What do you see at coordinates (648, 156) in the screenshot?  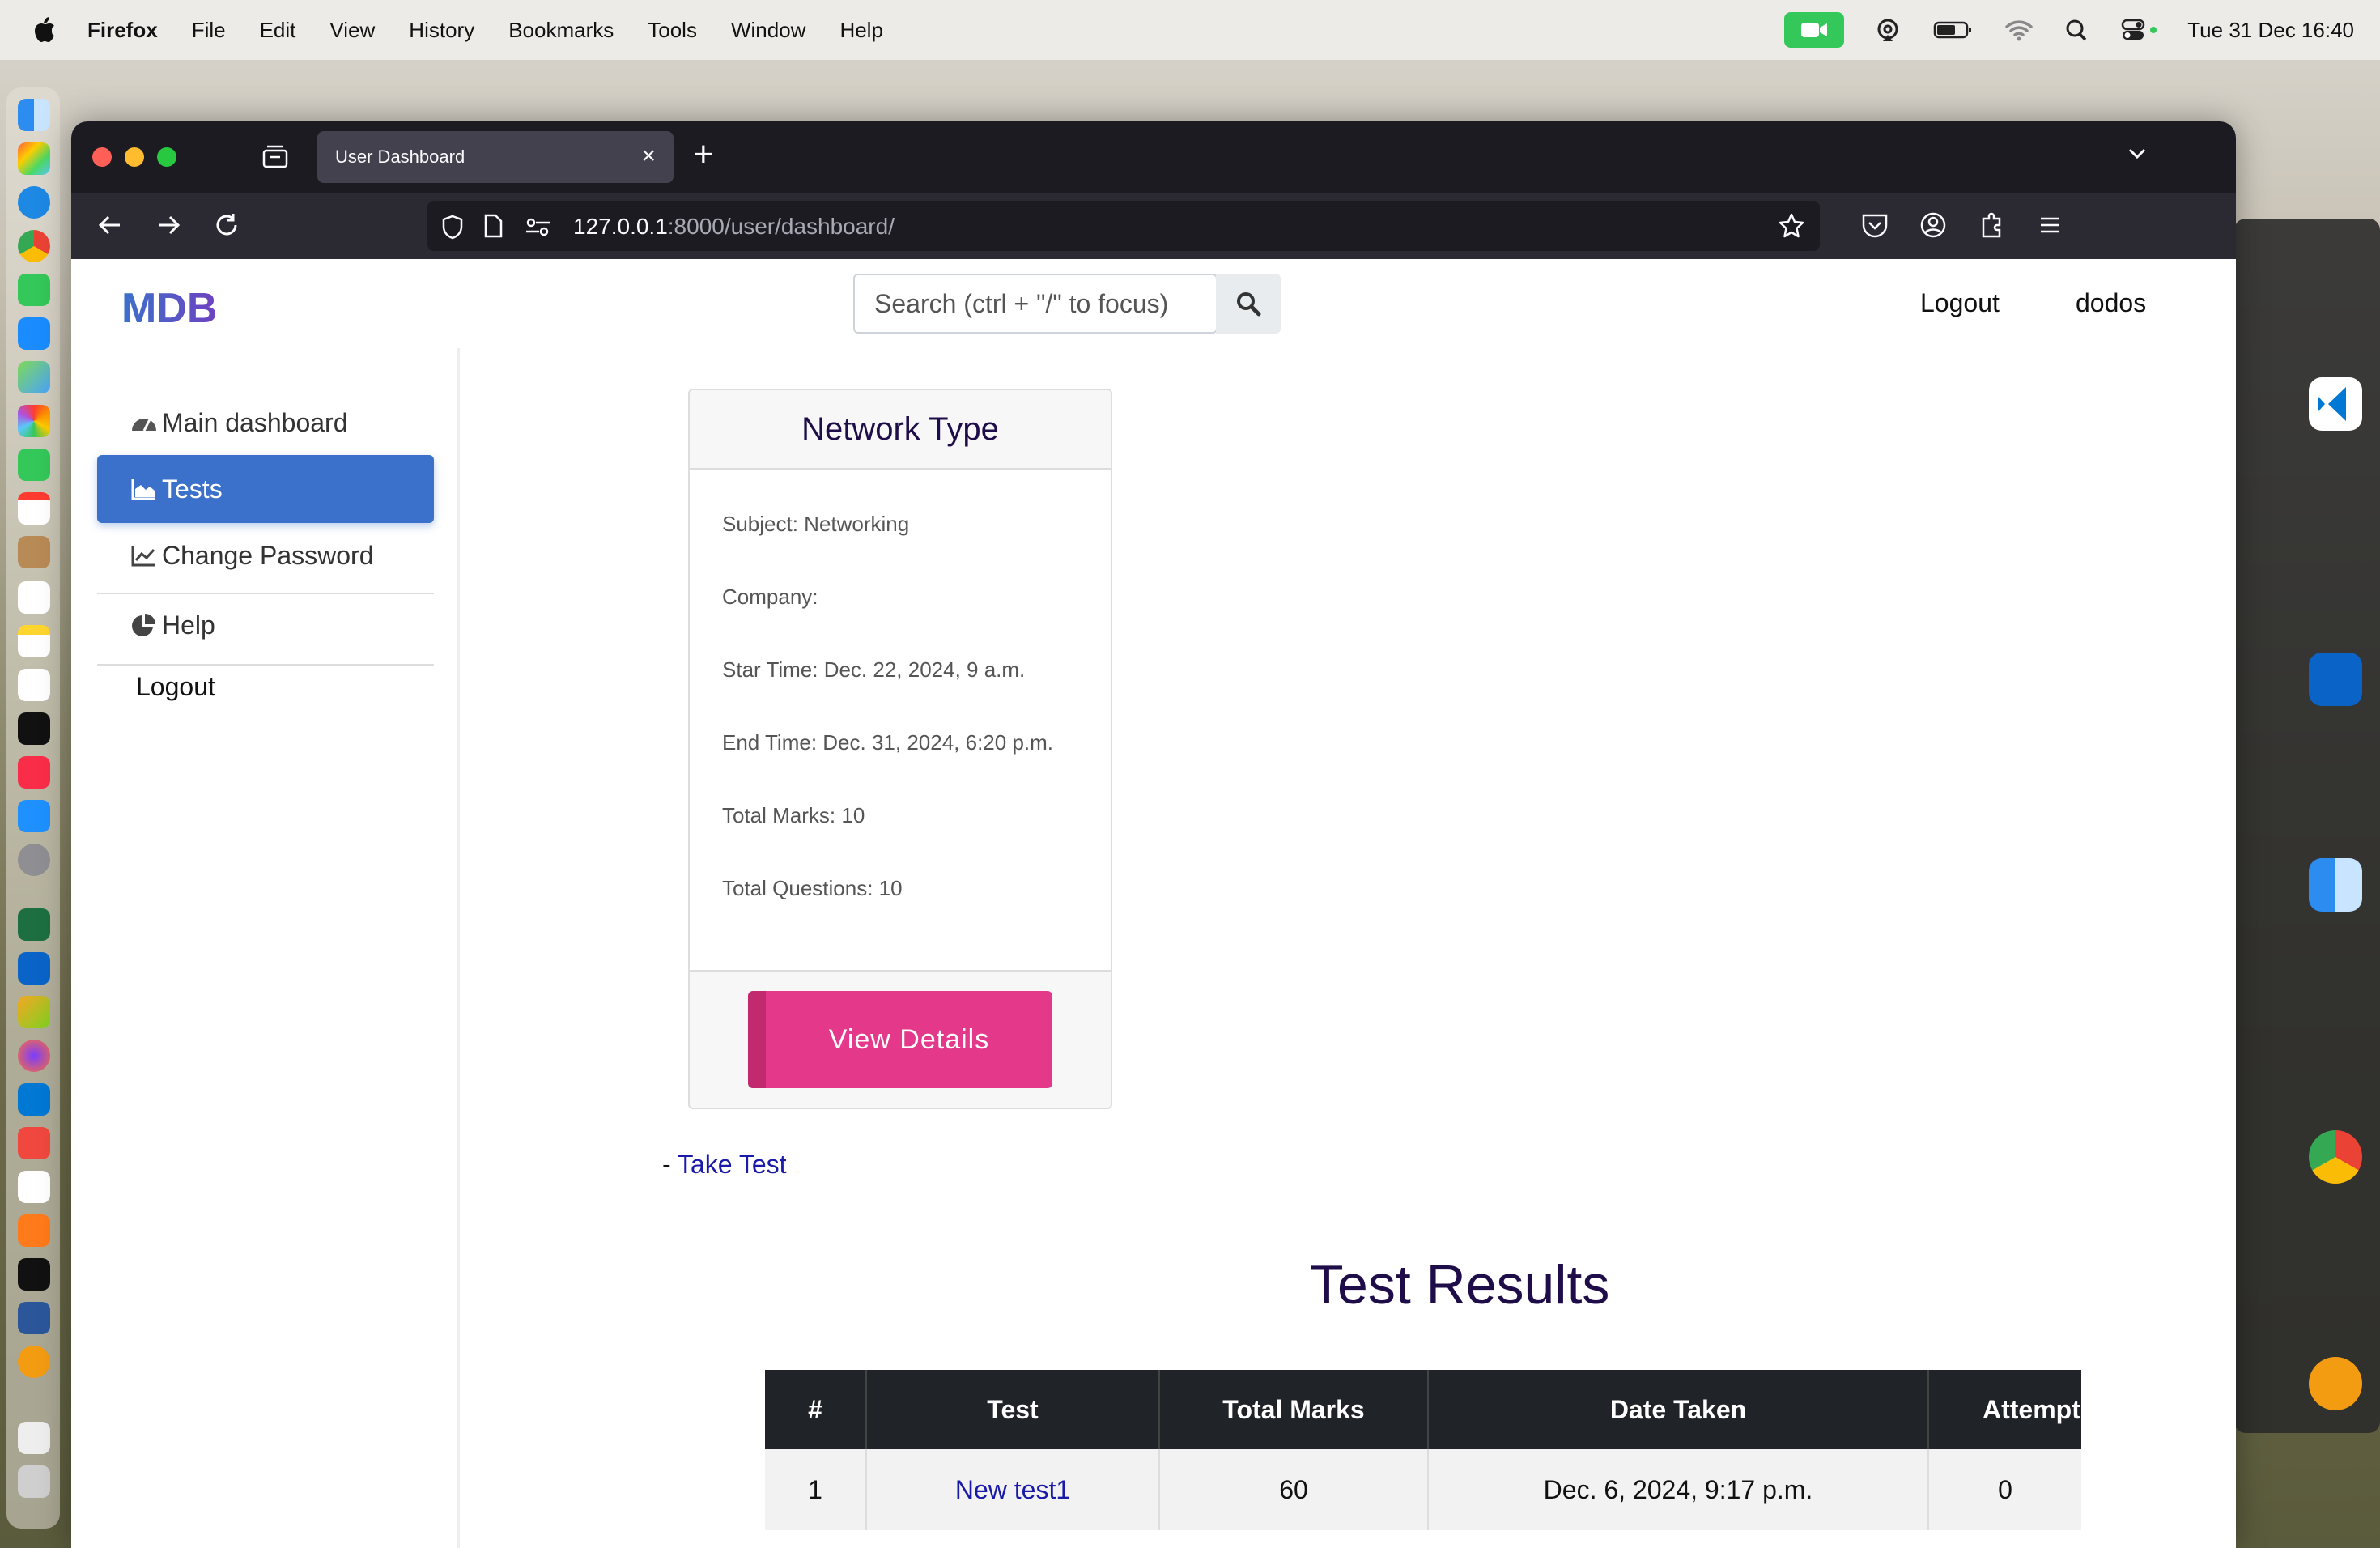 I see `close-tab-icon: ×` at bounding box center [648, 156].